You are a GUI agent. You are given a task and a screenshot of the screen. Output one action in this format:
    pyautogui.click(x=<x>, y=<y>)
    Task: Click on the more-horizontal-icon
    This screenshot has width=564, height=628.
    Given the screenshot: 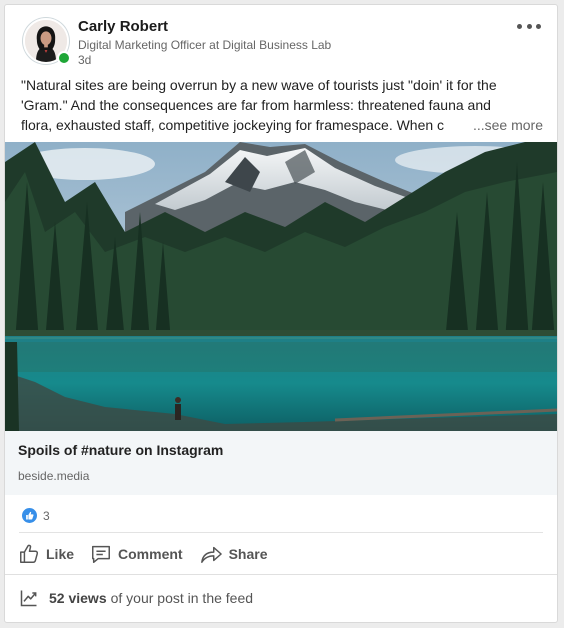 What is the action you would take?
    pyautogui.click(x=519, y=26)
    